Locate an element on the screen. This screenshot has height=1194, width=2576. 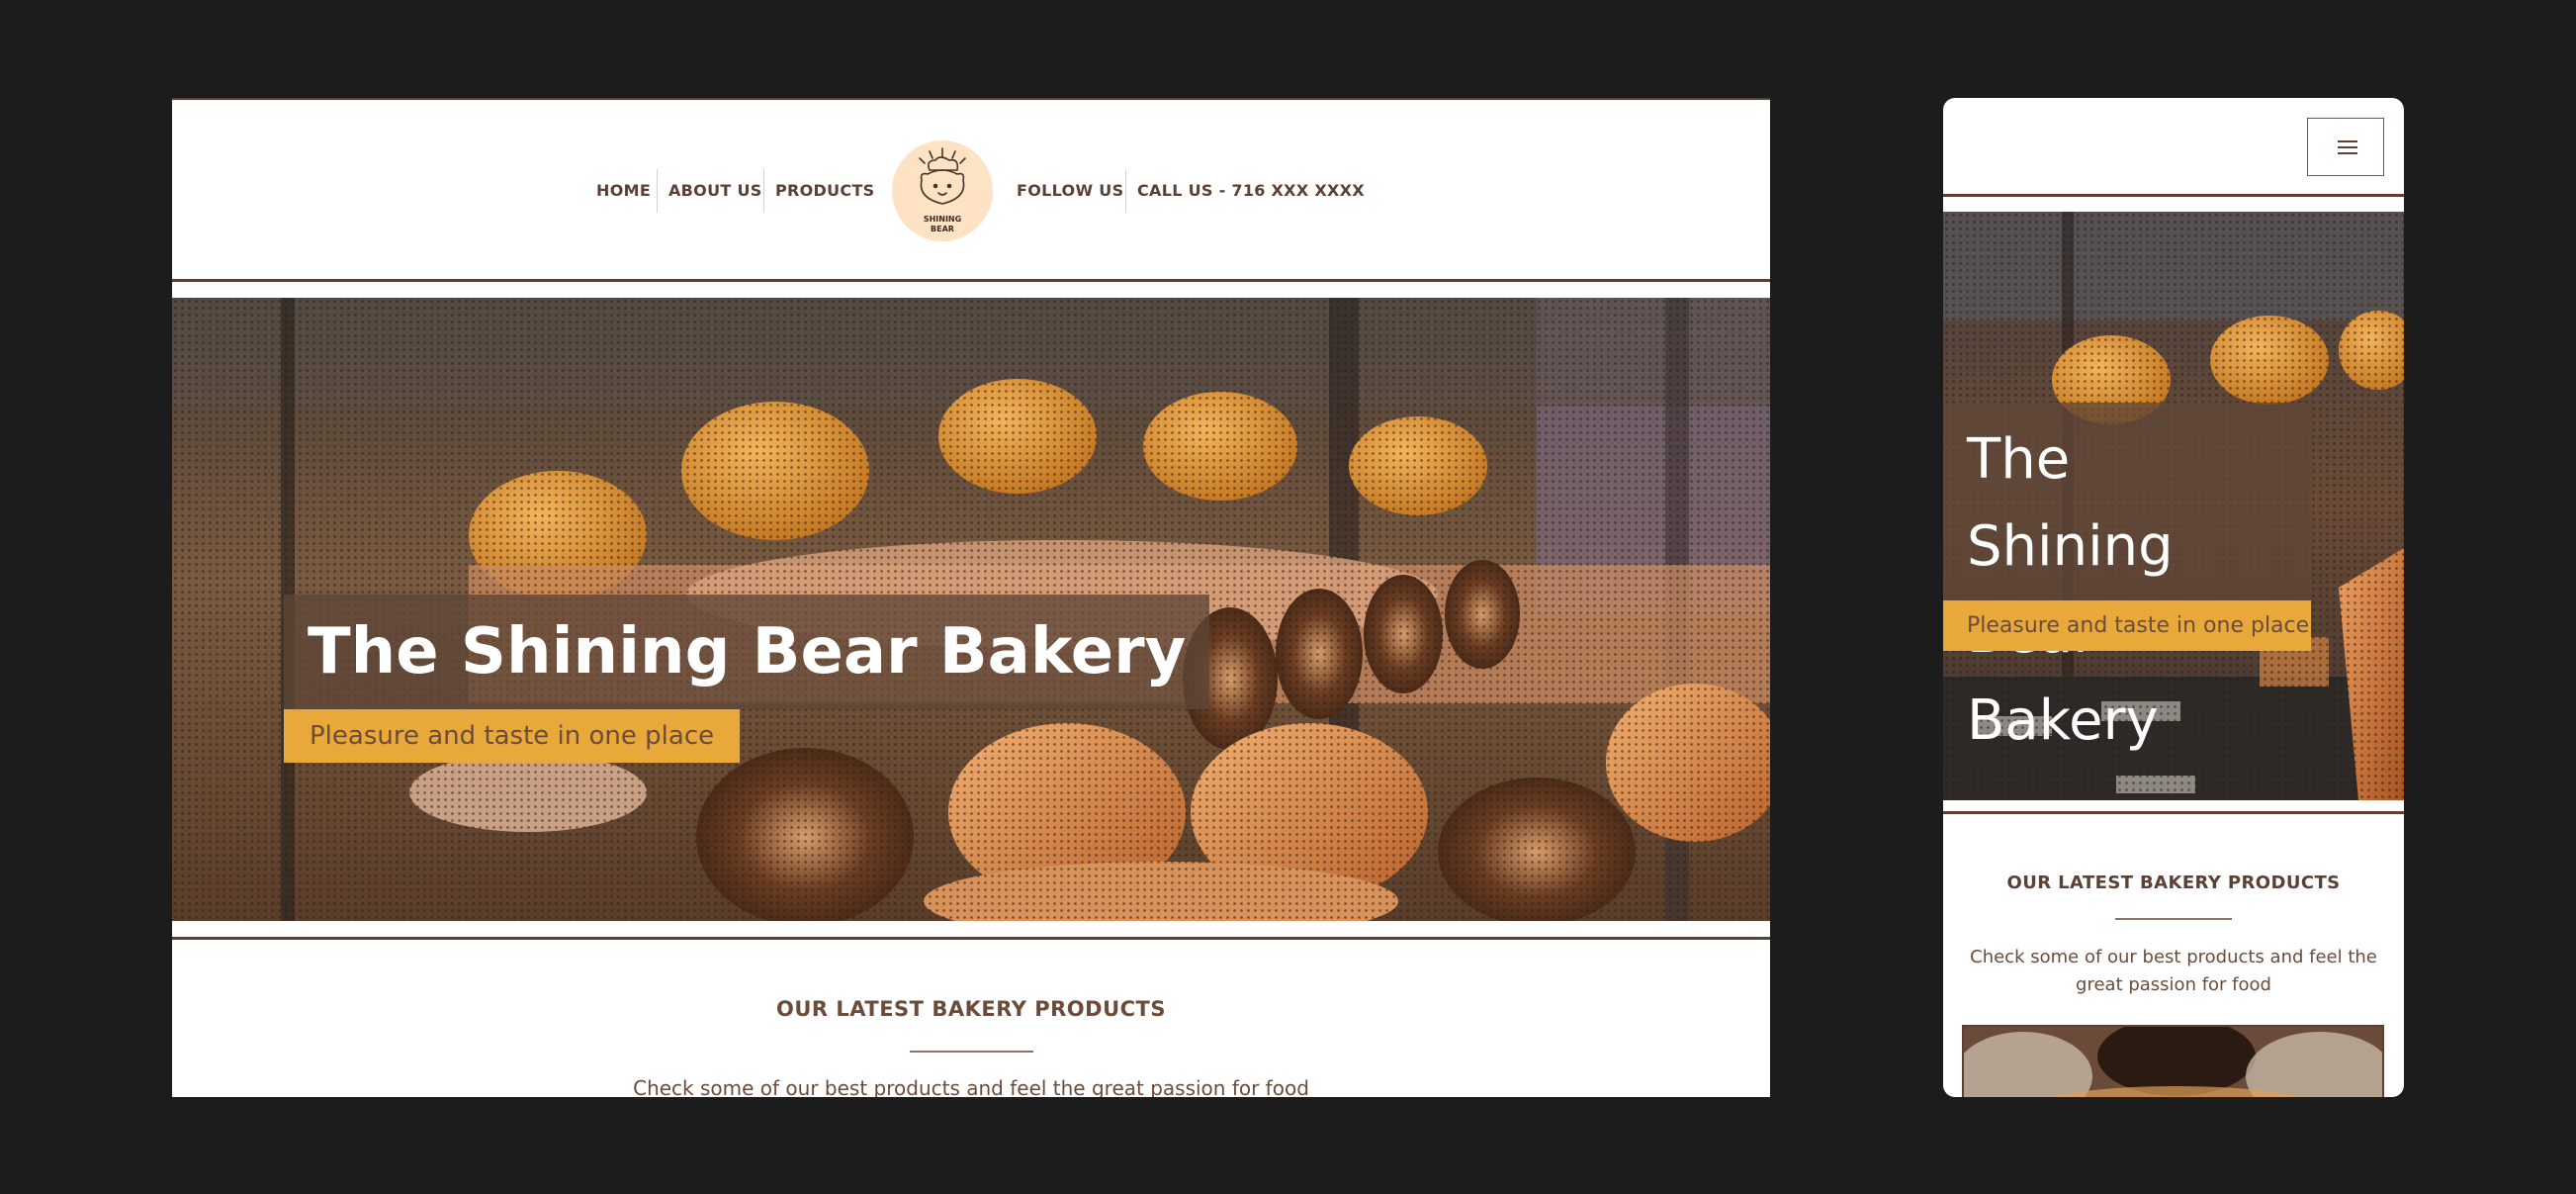
nav-call-us: CALL US - 716 XXX XXXX is located at coordinates (1251, 190).